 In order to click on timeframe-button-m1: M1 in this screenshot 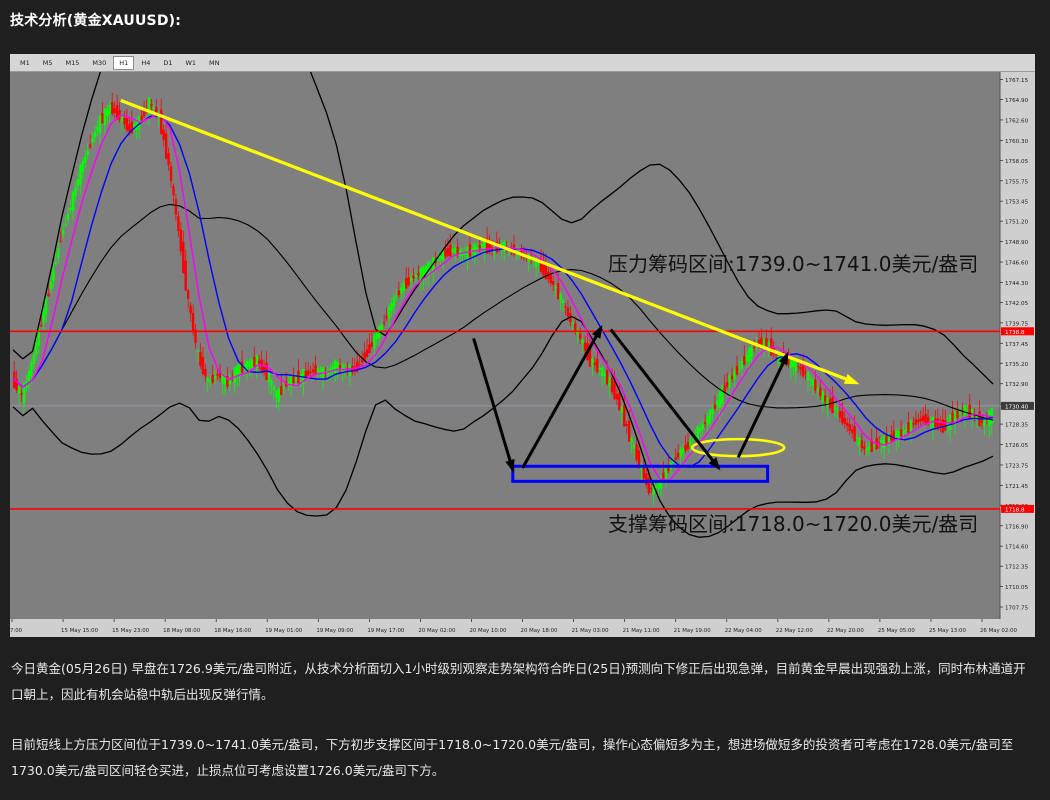, I will do `click(25, 63)`.